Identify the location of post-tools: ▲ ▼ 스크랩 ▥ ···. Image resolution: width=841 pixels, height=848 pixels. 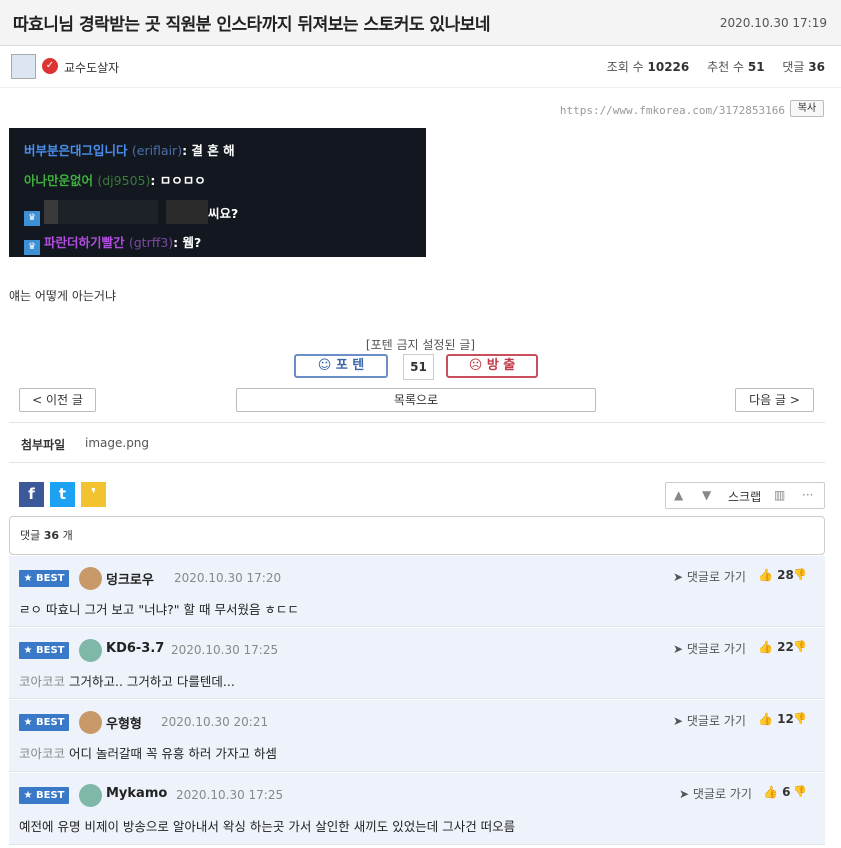
(745, 495).